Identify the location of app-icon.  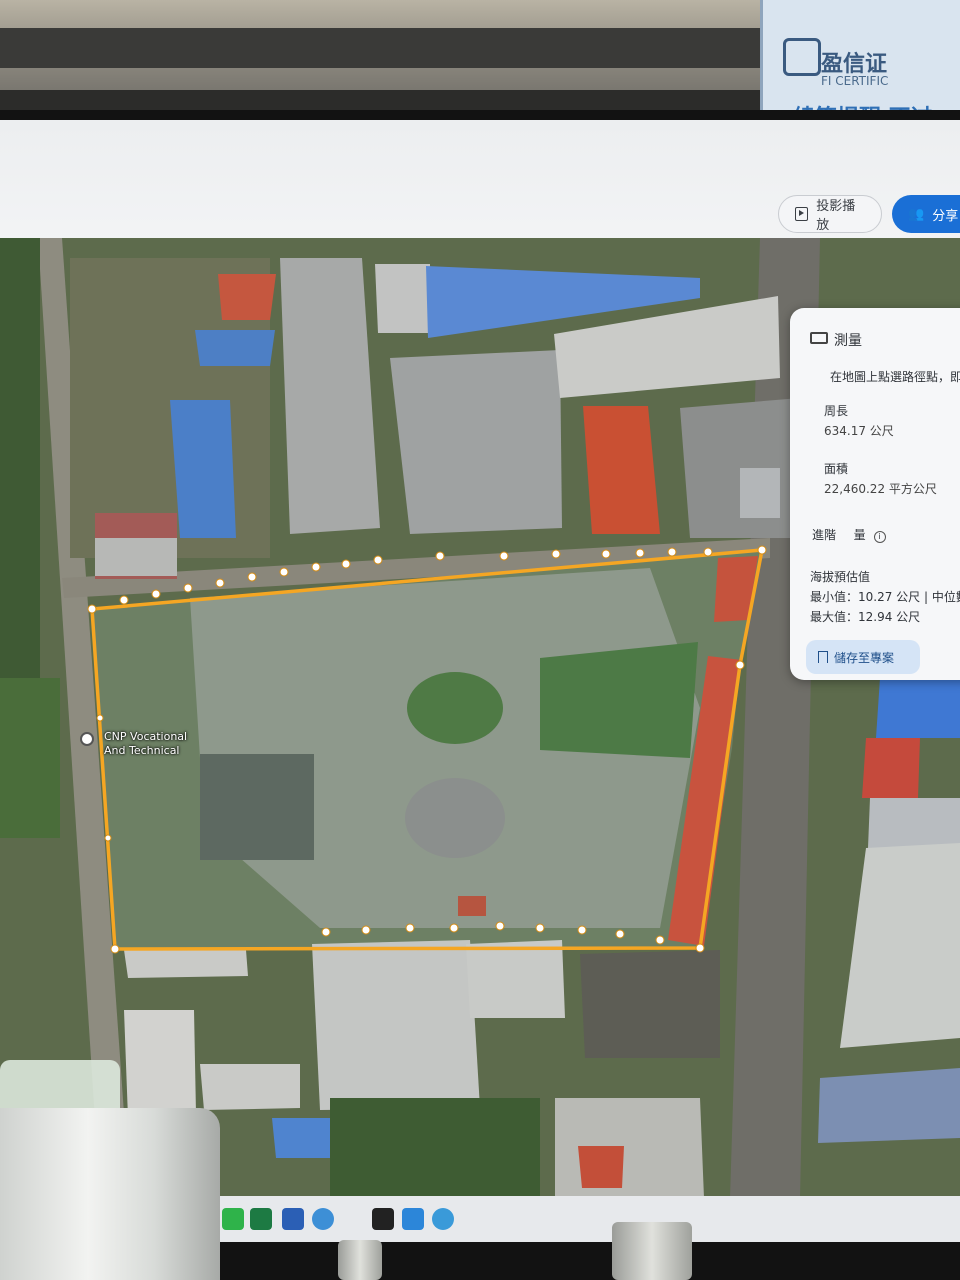
(383, 1219).